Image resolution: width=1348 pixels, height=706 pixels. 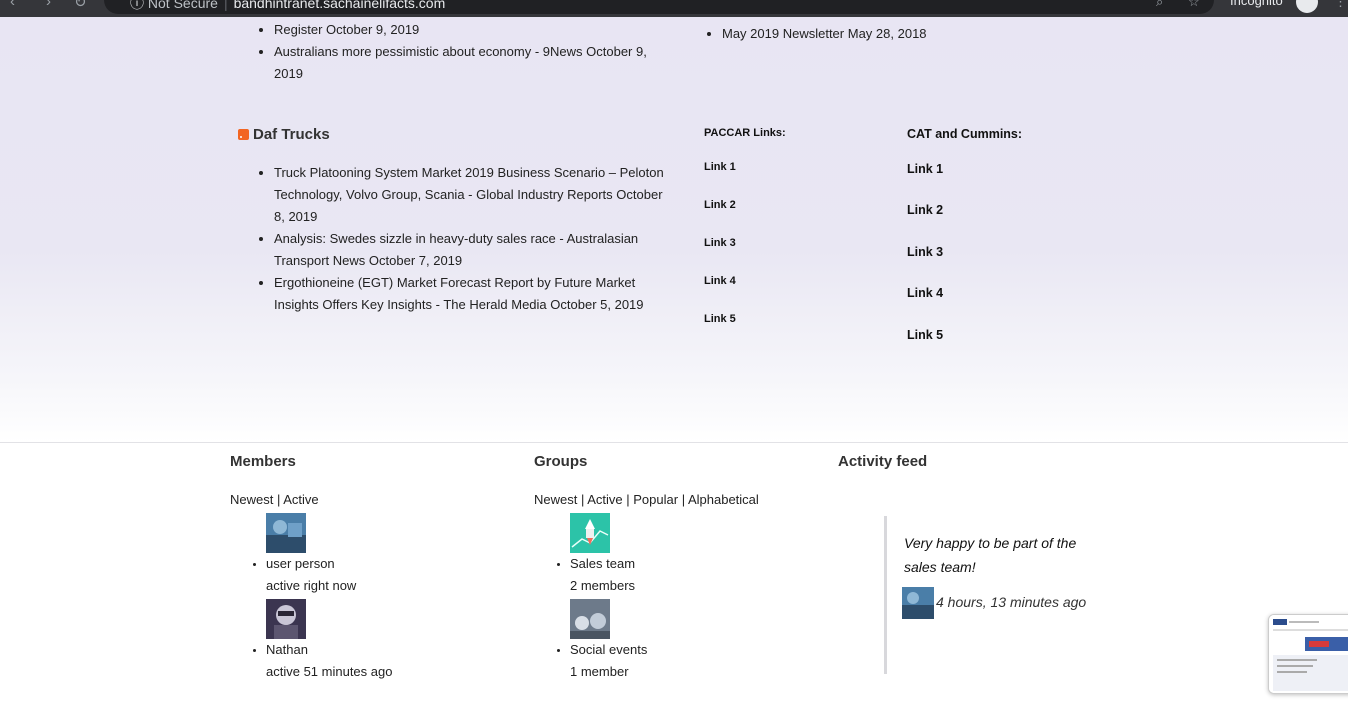 I want to click on cat-link-1: Link 1, so click(x=964, y=182).